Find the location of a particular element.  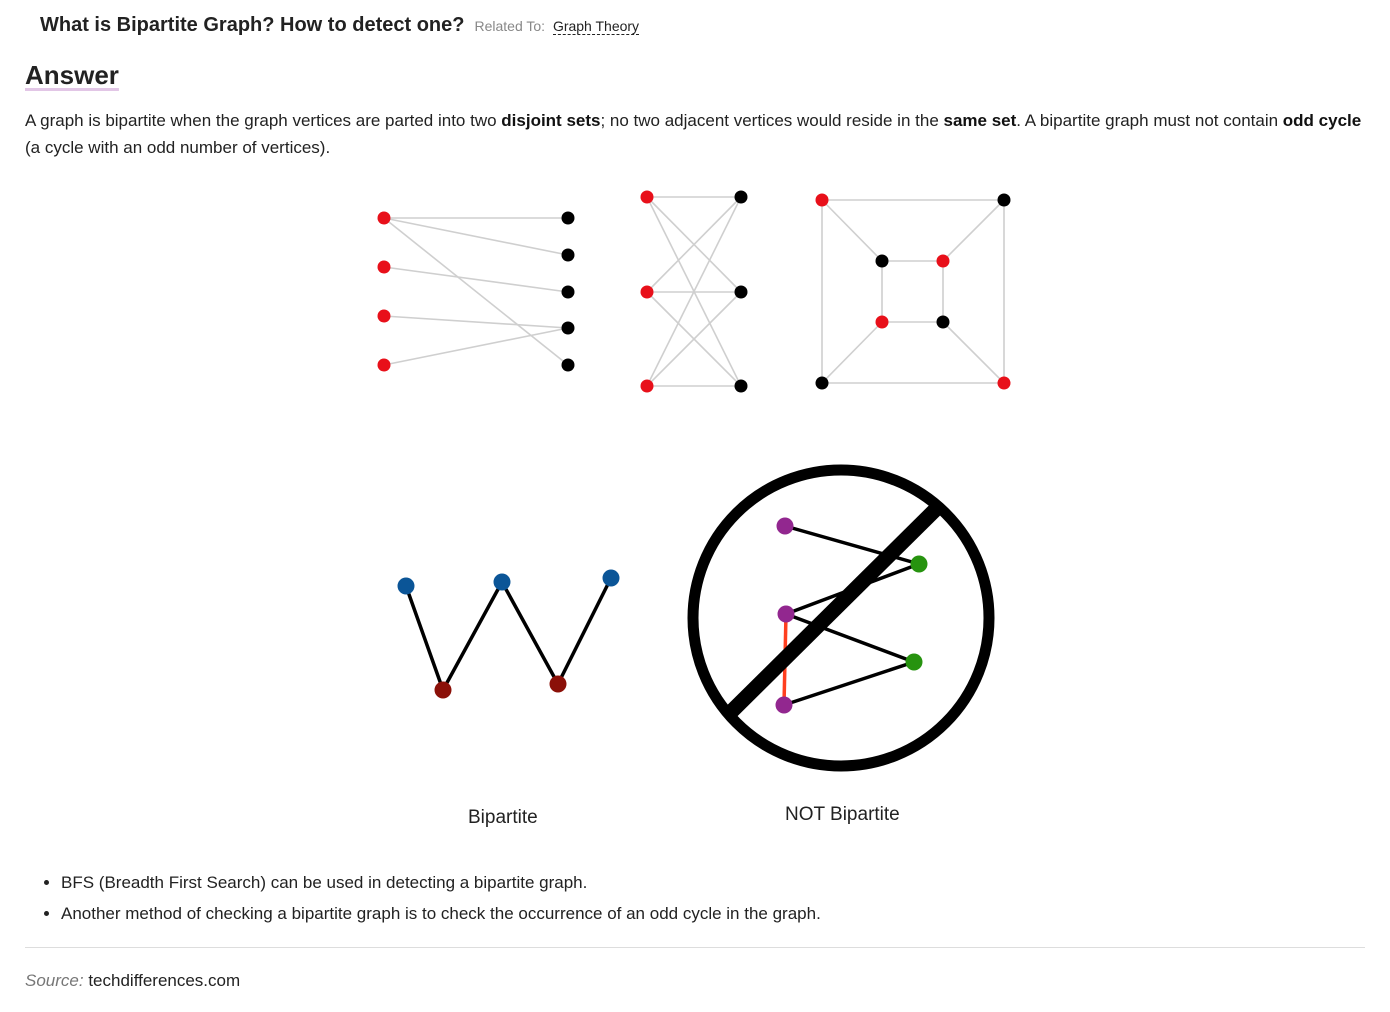

bipartite-examples-figure is located at coordinates (694, 291).